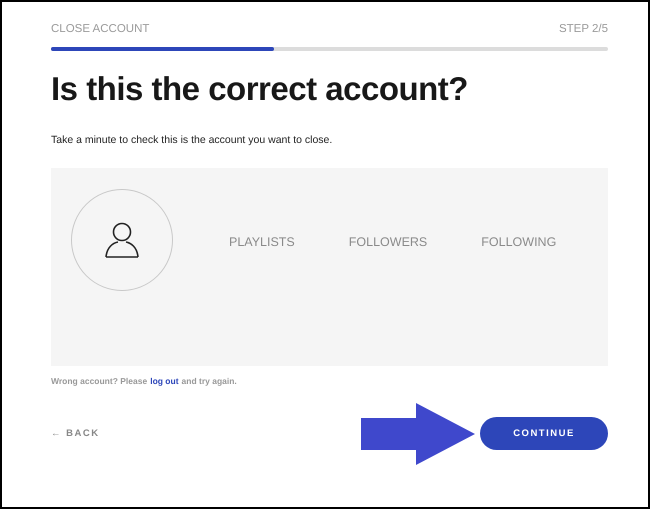 This screenshot has width=650, height=509. What do you see at coordinates (388, 242) in the screenshot?
I see `stat-label: FOLLOWERS` at bounding box center [388, 242].